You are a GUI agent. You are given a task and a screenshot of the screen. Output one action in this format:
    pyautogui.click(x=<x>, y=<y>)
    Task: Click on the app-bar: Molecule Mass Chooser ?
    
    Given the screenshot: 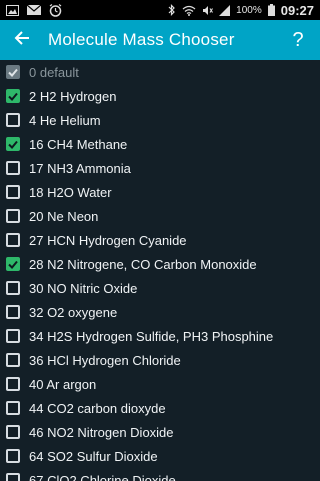 What is the action you would take?
    pyautogui.click(x=160, y=40)
    